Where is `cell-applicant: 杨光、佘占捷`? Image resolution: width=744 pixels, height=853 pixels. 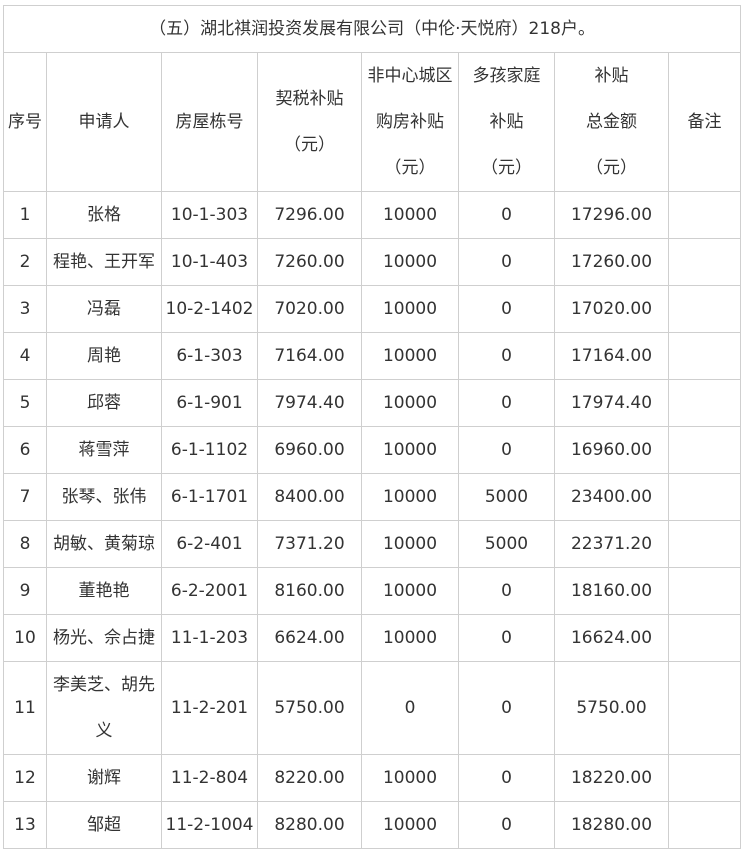
cell-applicant: 杨光、佘占捷 is located at coordinates (104, 638).